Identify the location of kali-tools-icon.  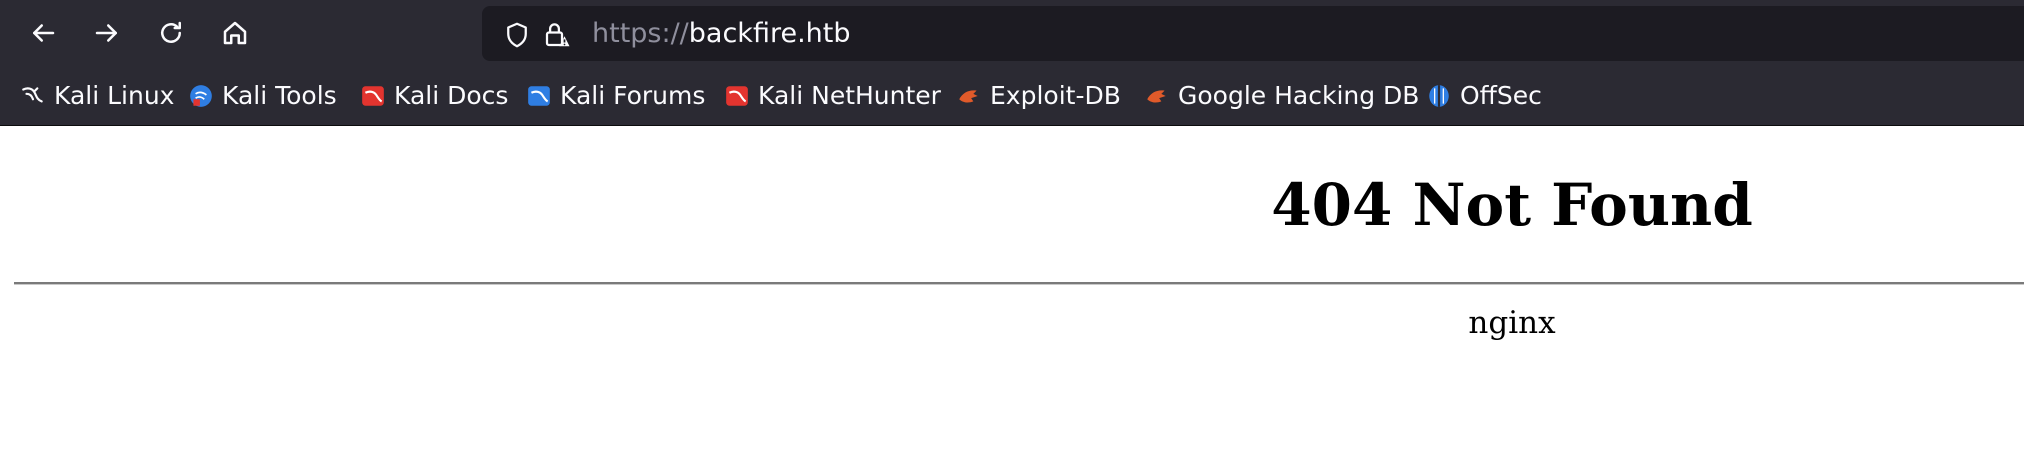
(201, 96).